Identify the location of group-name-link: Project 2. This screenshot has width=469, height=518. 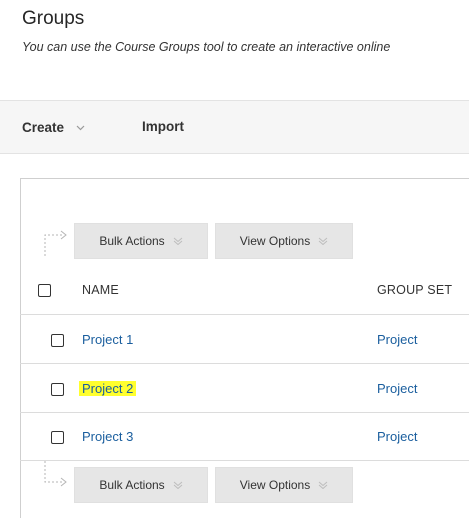
(108, 389).